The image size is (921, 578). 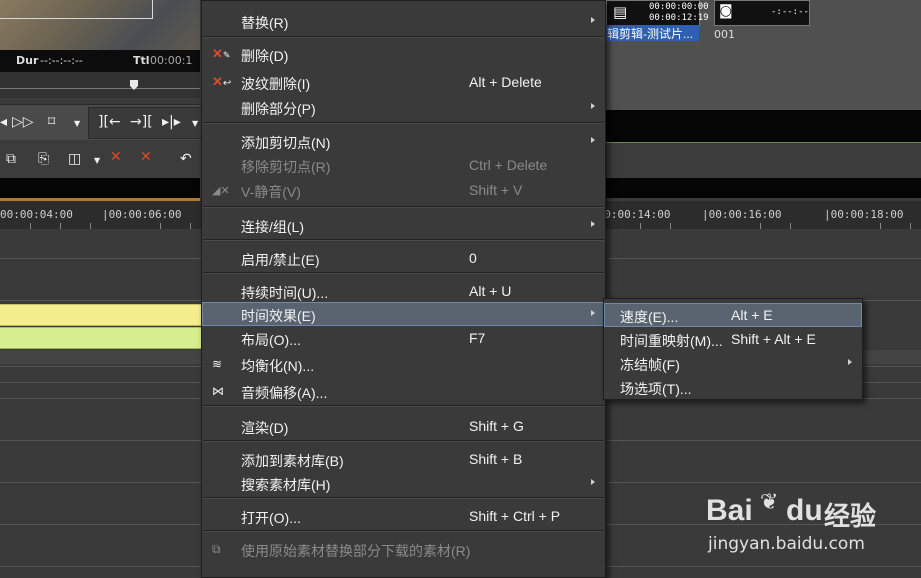 I want to click on step-back-icon: ◂, so click(x=3, y=122).